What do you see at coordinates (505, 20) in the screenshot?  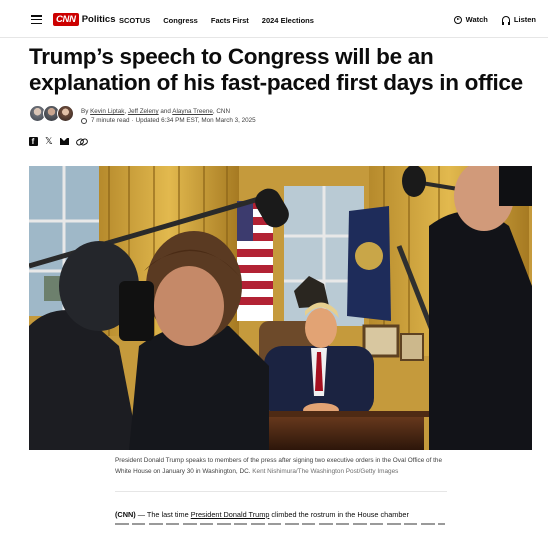 I see `headphones-icon` at bounding box center [505, 20].